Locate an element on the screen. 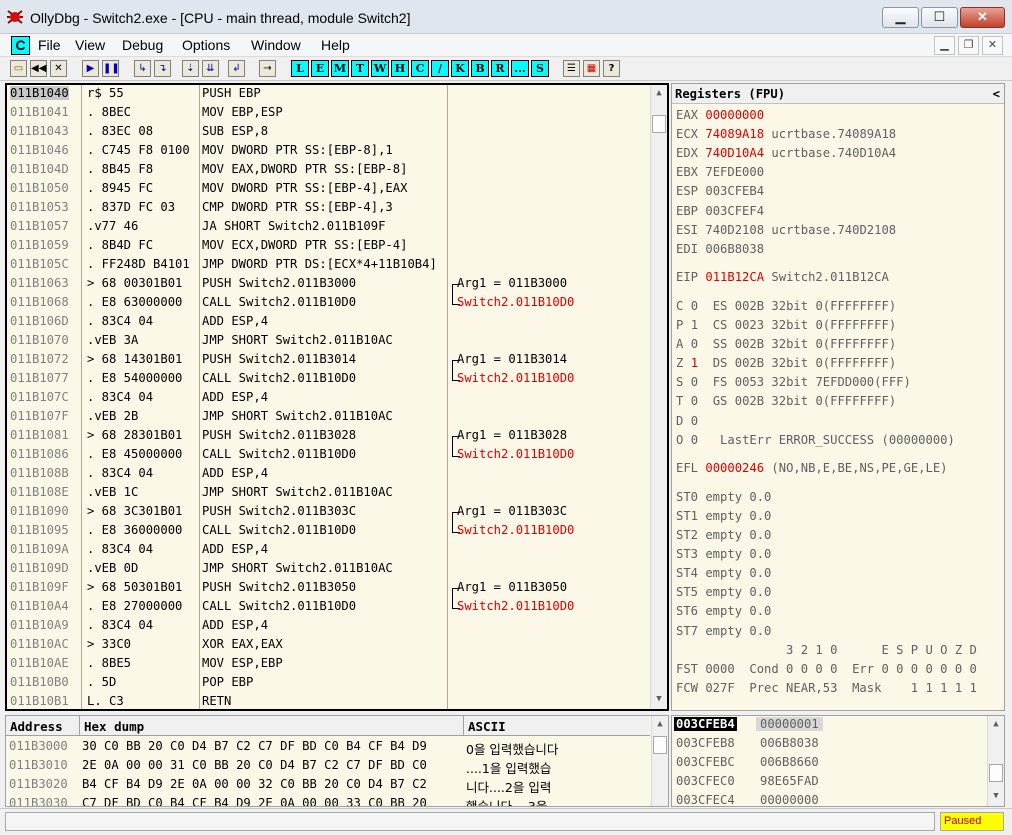 The height and width of the screenshot is (835, 1012). fpu-register-text: ST7 empty 0.0 is located at coordinates (723, 631).